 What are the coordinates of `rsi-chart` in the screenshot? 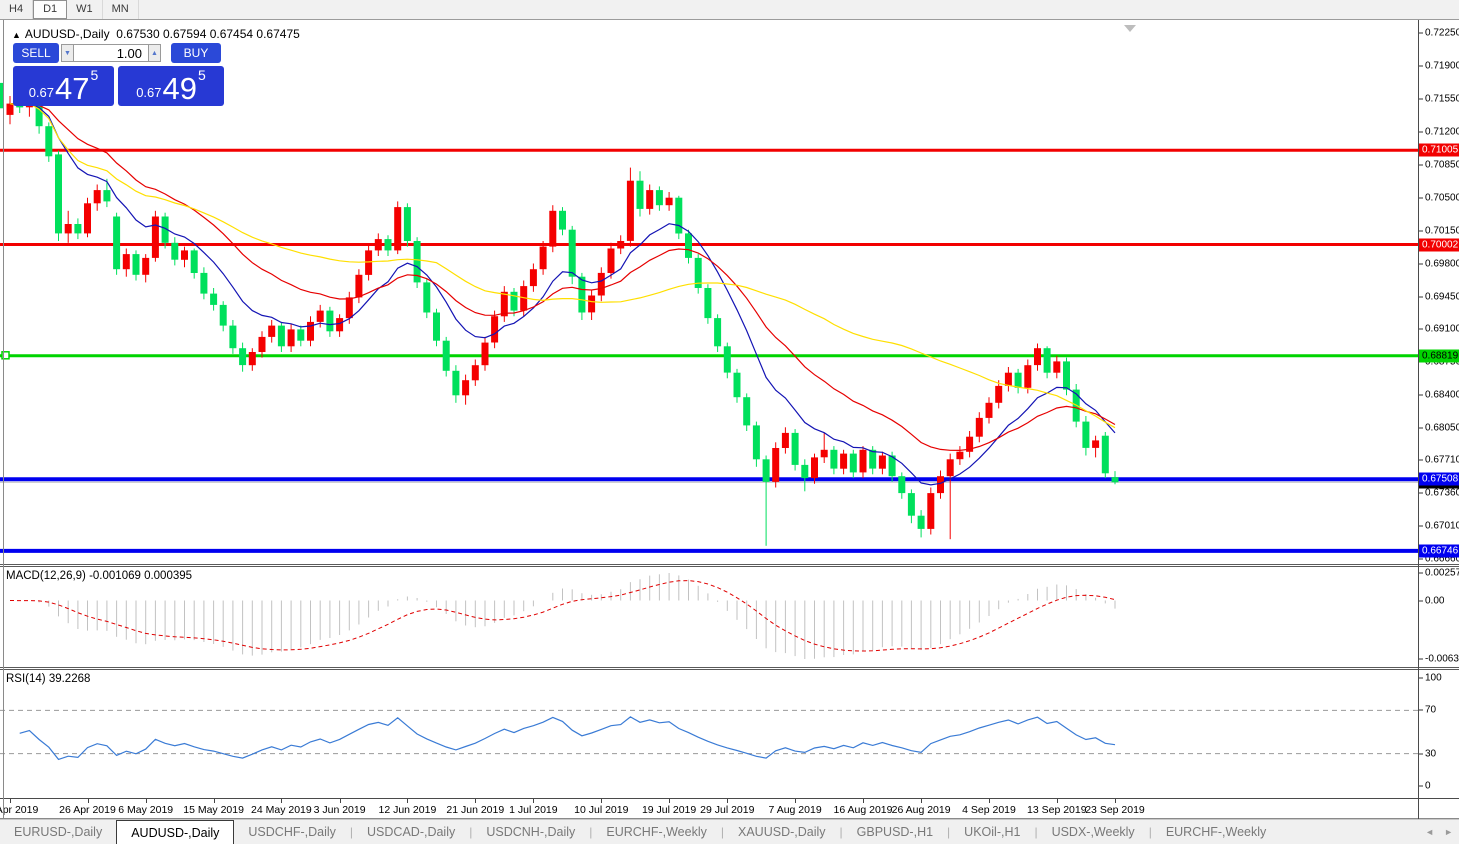 It's located at (709, 734).